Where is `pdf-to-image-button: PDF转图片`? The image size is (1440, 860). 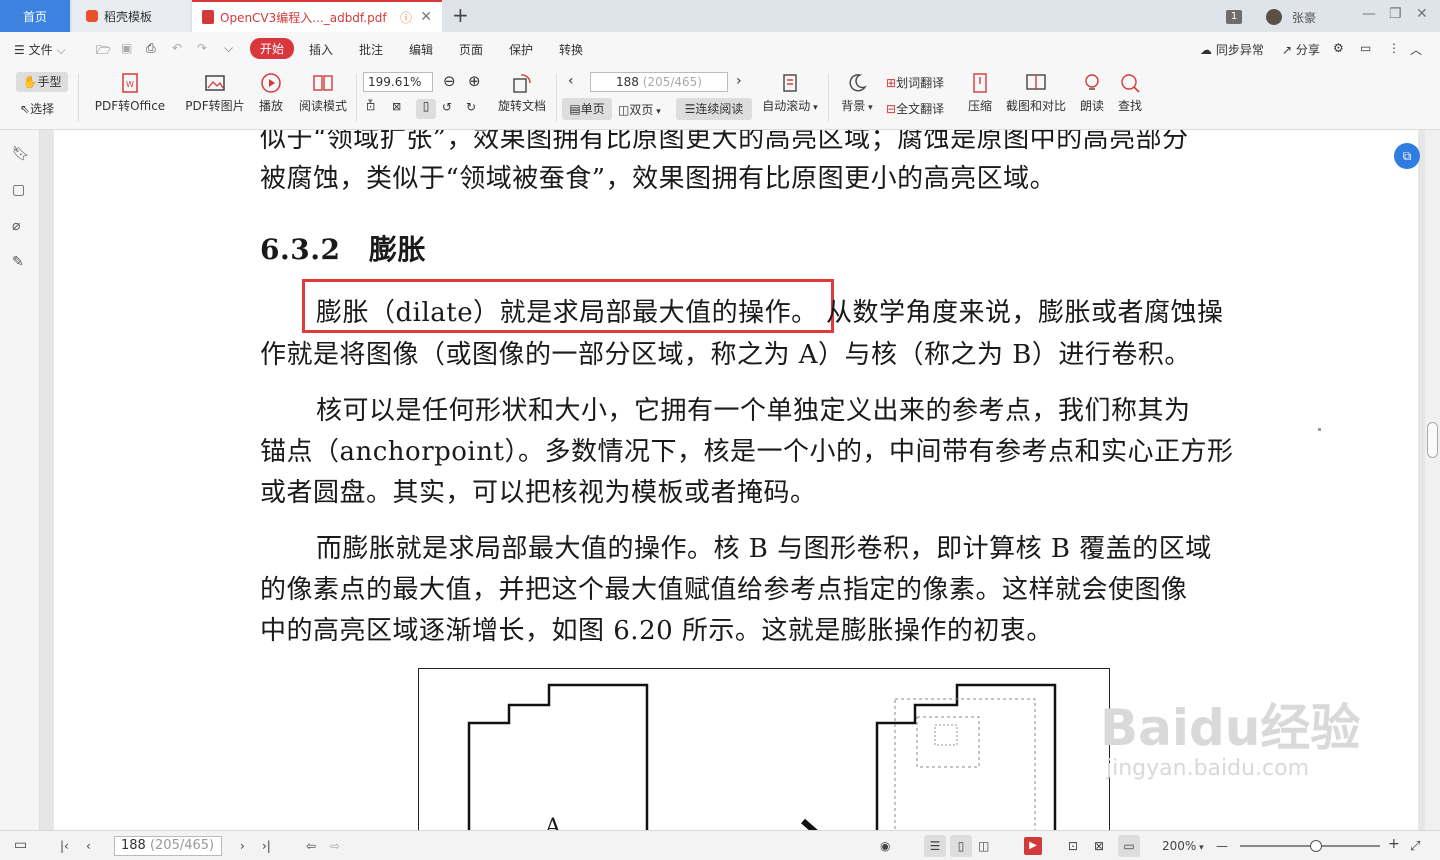 pdf-to-image-button: PDF转图片 is located at coordinates (215, 93).